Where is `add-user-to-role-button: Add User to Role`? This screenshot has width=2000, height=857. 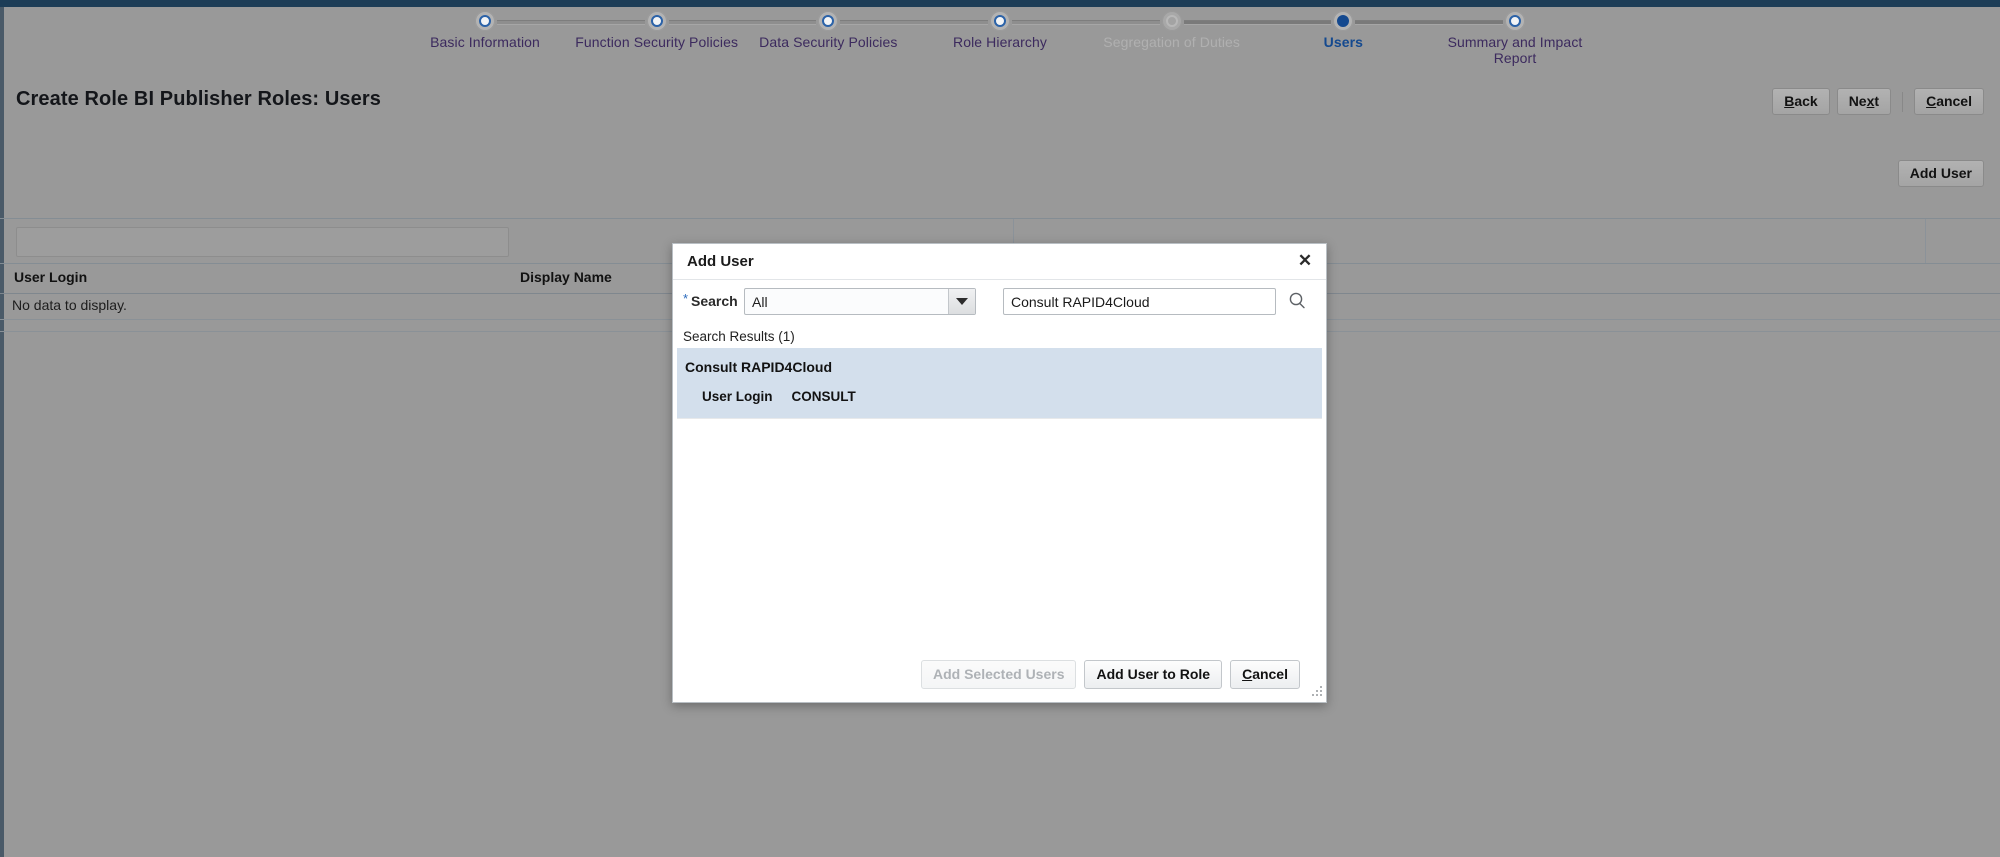
add-user-to-role-button: Add User to Role is located at coordinates (1153, 674).